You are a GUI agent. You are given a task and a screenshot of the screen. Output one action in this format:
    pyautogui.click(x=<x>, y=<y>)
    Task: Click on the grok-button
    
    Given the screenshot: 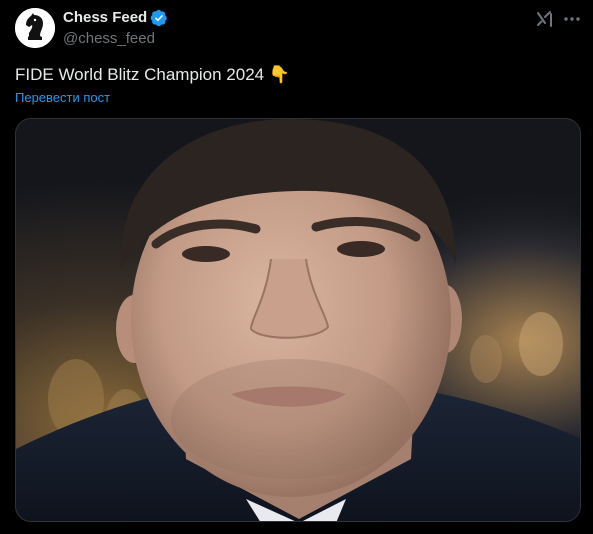 What is the action you would take?
    pyautogui.click(x=545, y=19)
    